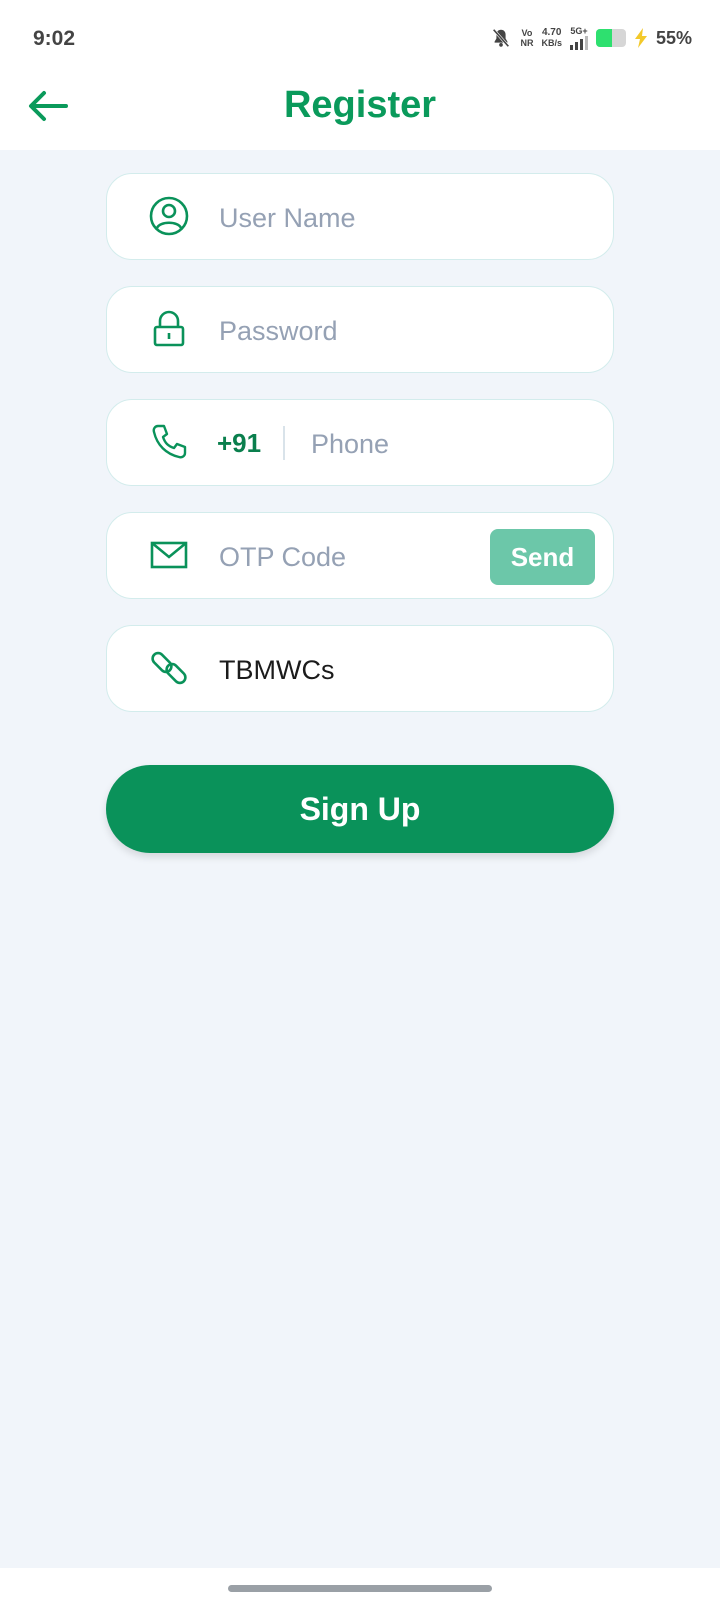 This screenshot has width=720, height=1600. Describe the element at coordinates (399, 218) in the screenshot. I see `username-input` at that location.